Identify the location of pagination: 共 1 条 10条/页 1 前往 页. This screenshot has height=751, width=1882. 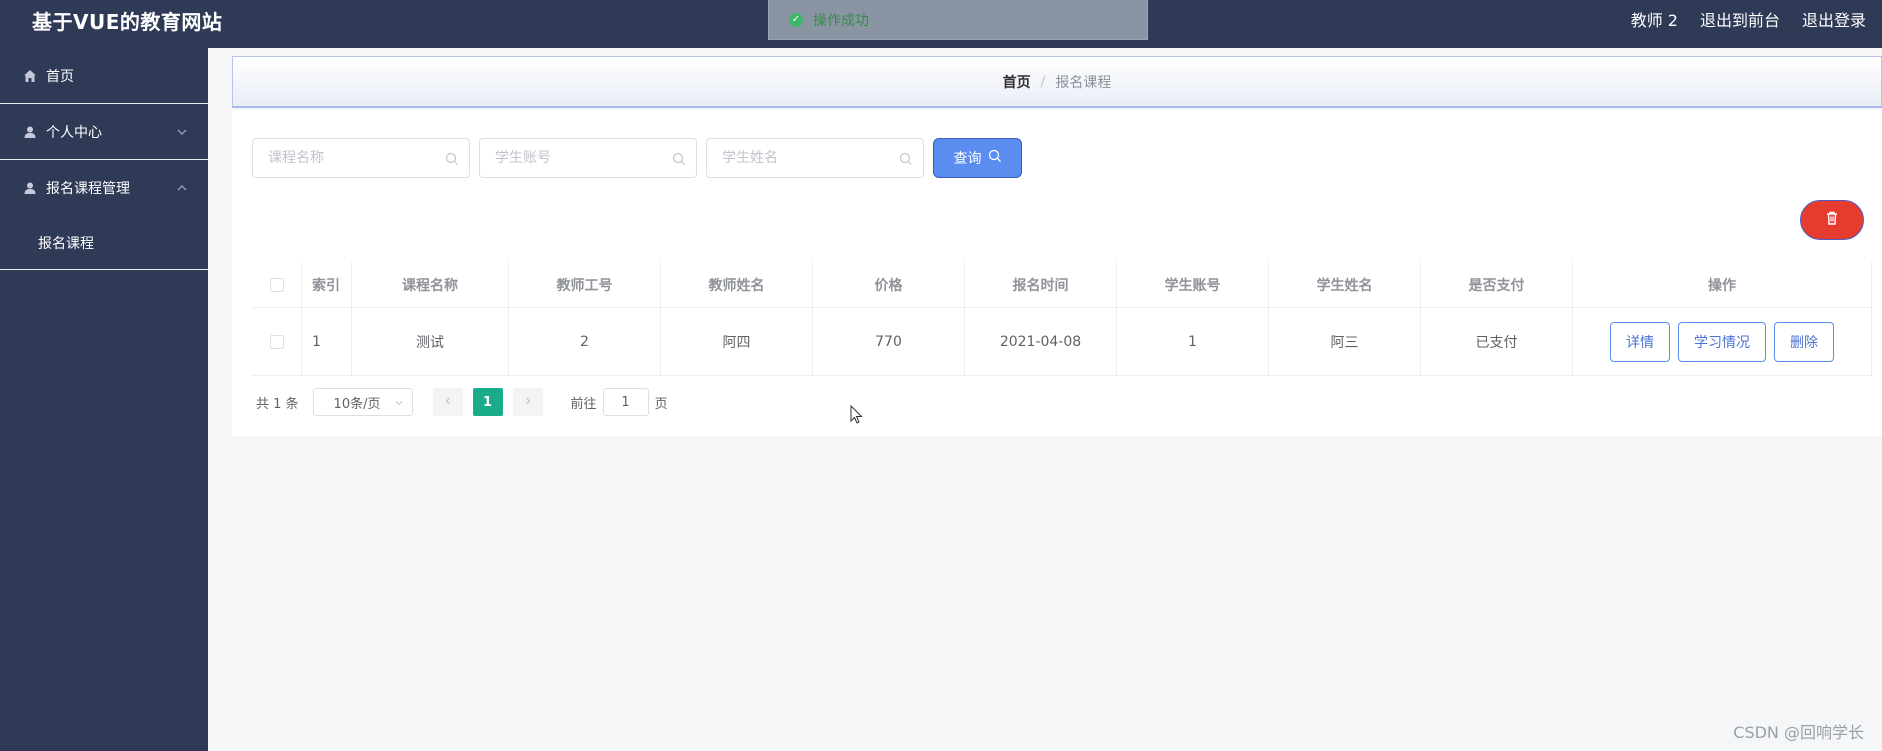
(462, 402).